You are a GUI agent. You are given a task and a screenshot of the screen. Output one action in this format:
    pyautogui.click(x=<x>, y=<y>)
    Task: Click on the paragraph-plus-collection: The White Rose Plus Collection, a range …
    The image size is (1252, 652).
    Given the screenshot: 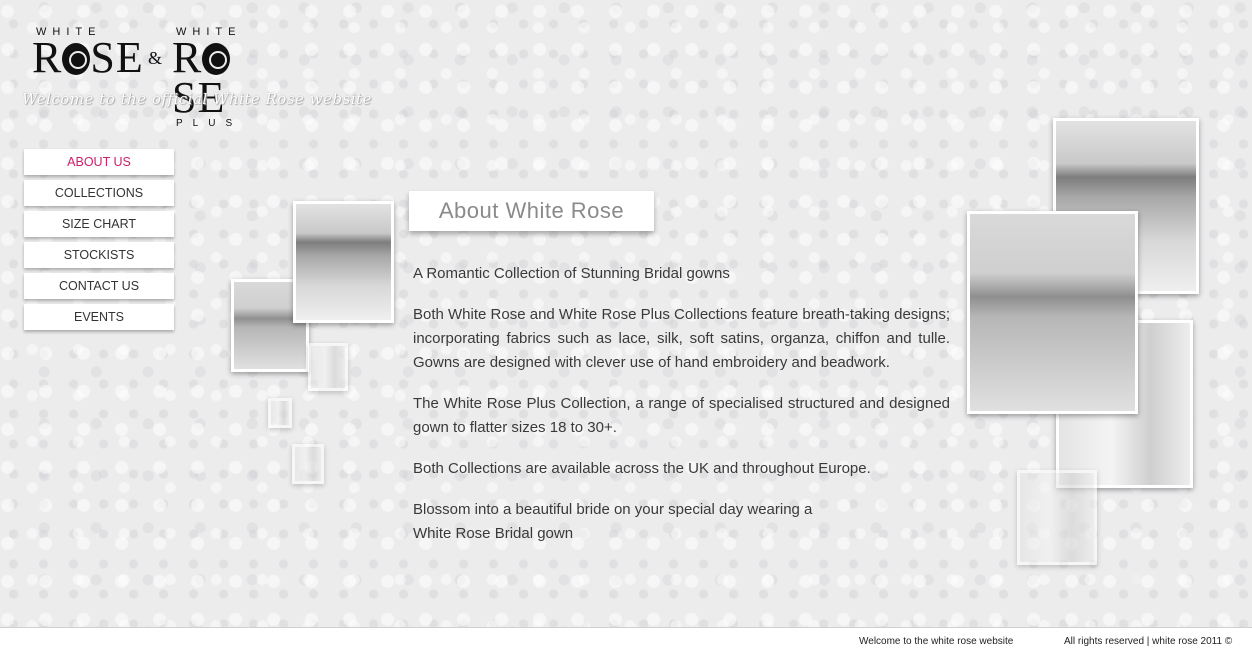 What is the action you would take?
    pyautogui.click(x=681, y=415)
    